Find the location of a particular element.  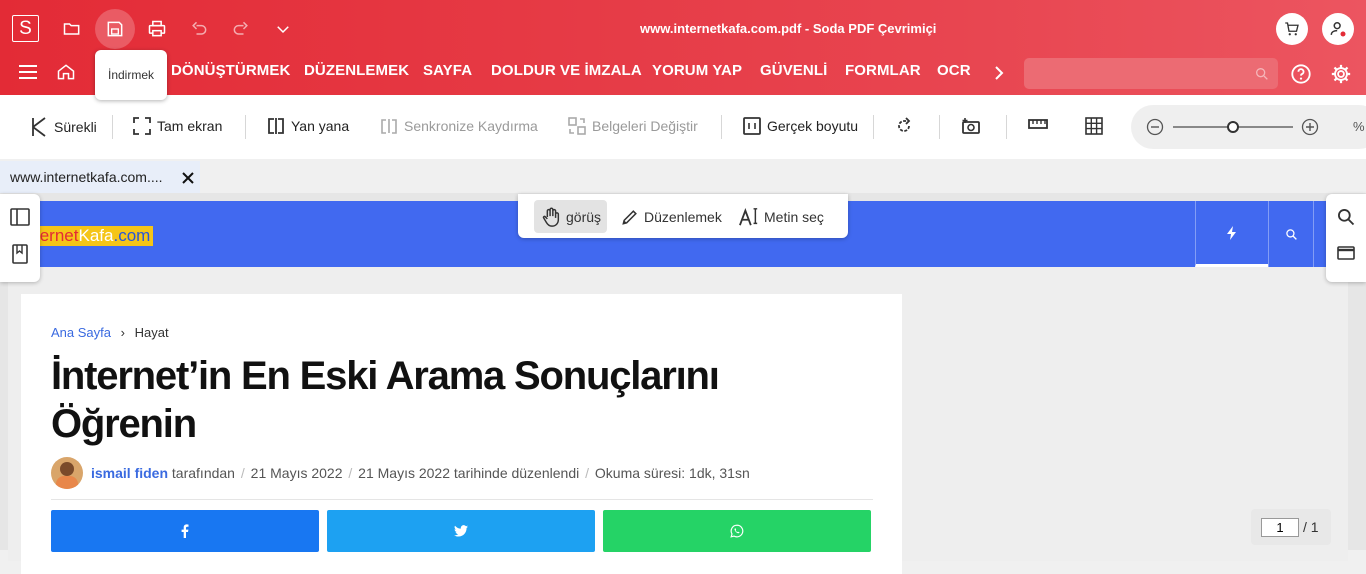

help-button is located at coordinates (1301, 74).